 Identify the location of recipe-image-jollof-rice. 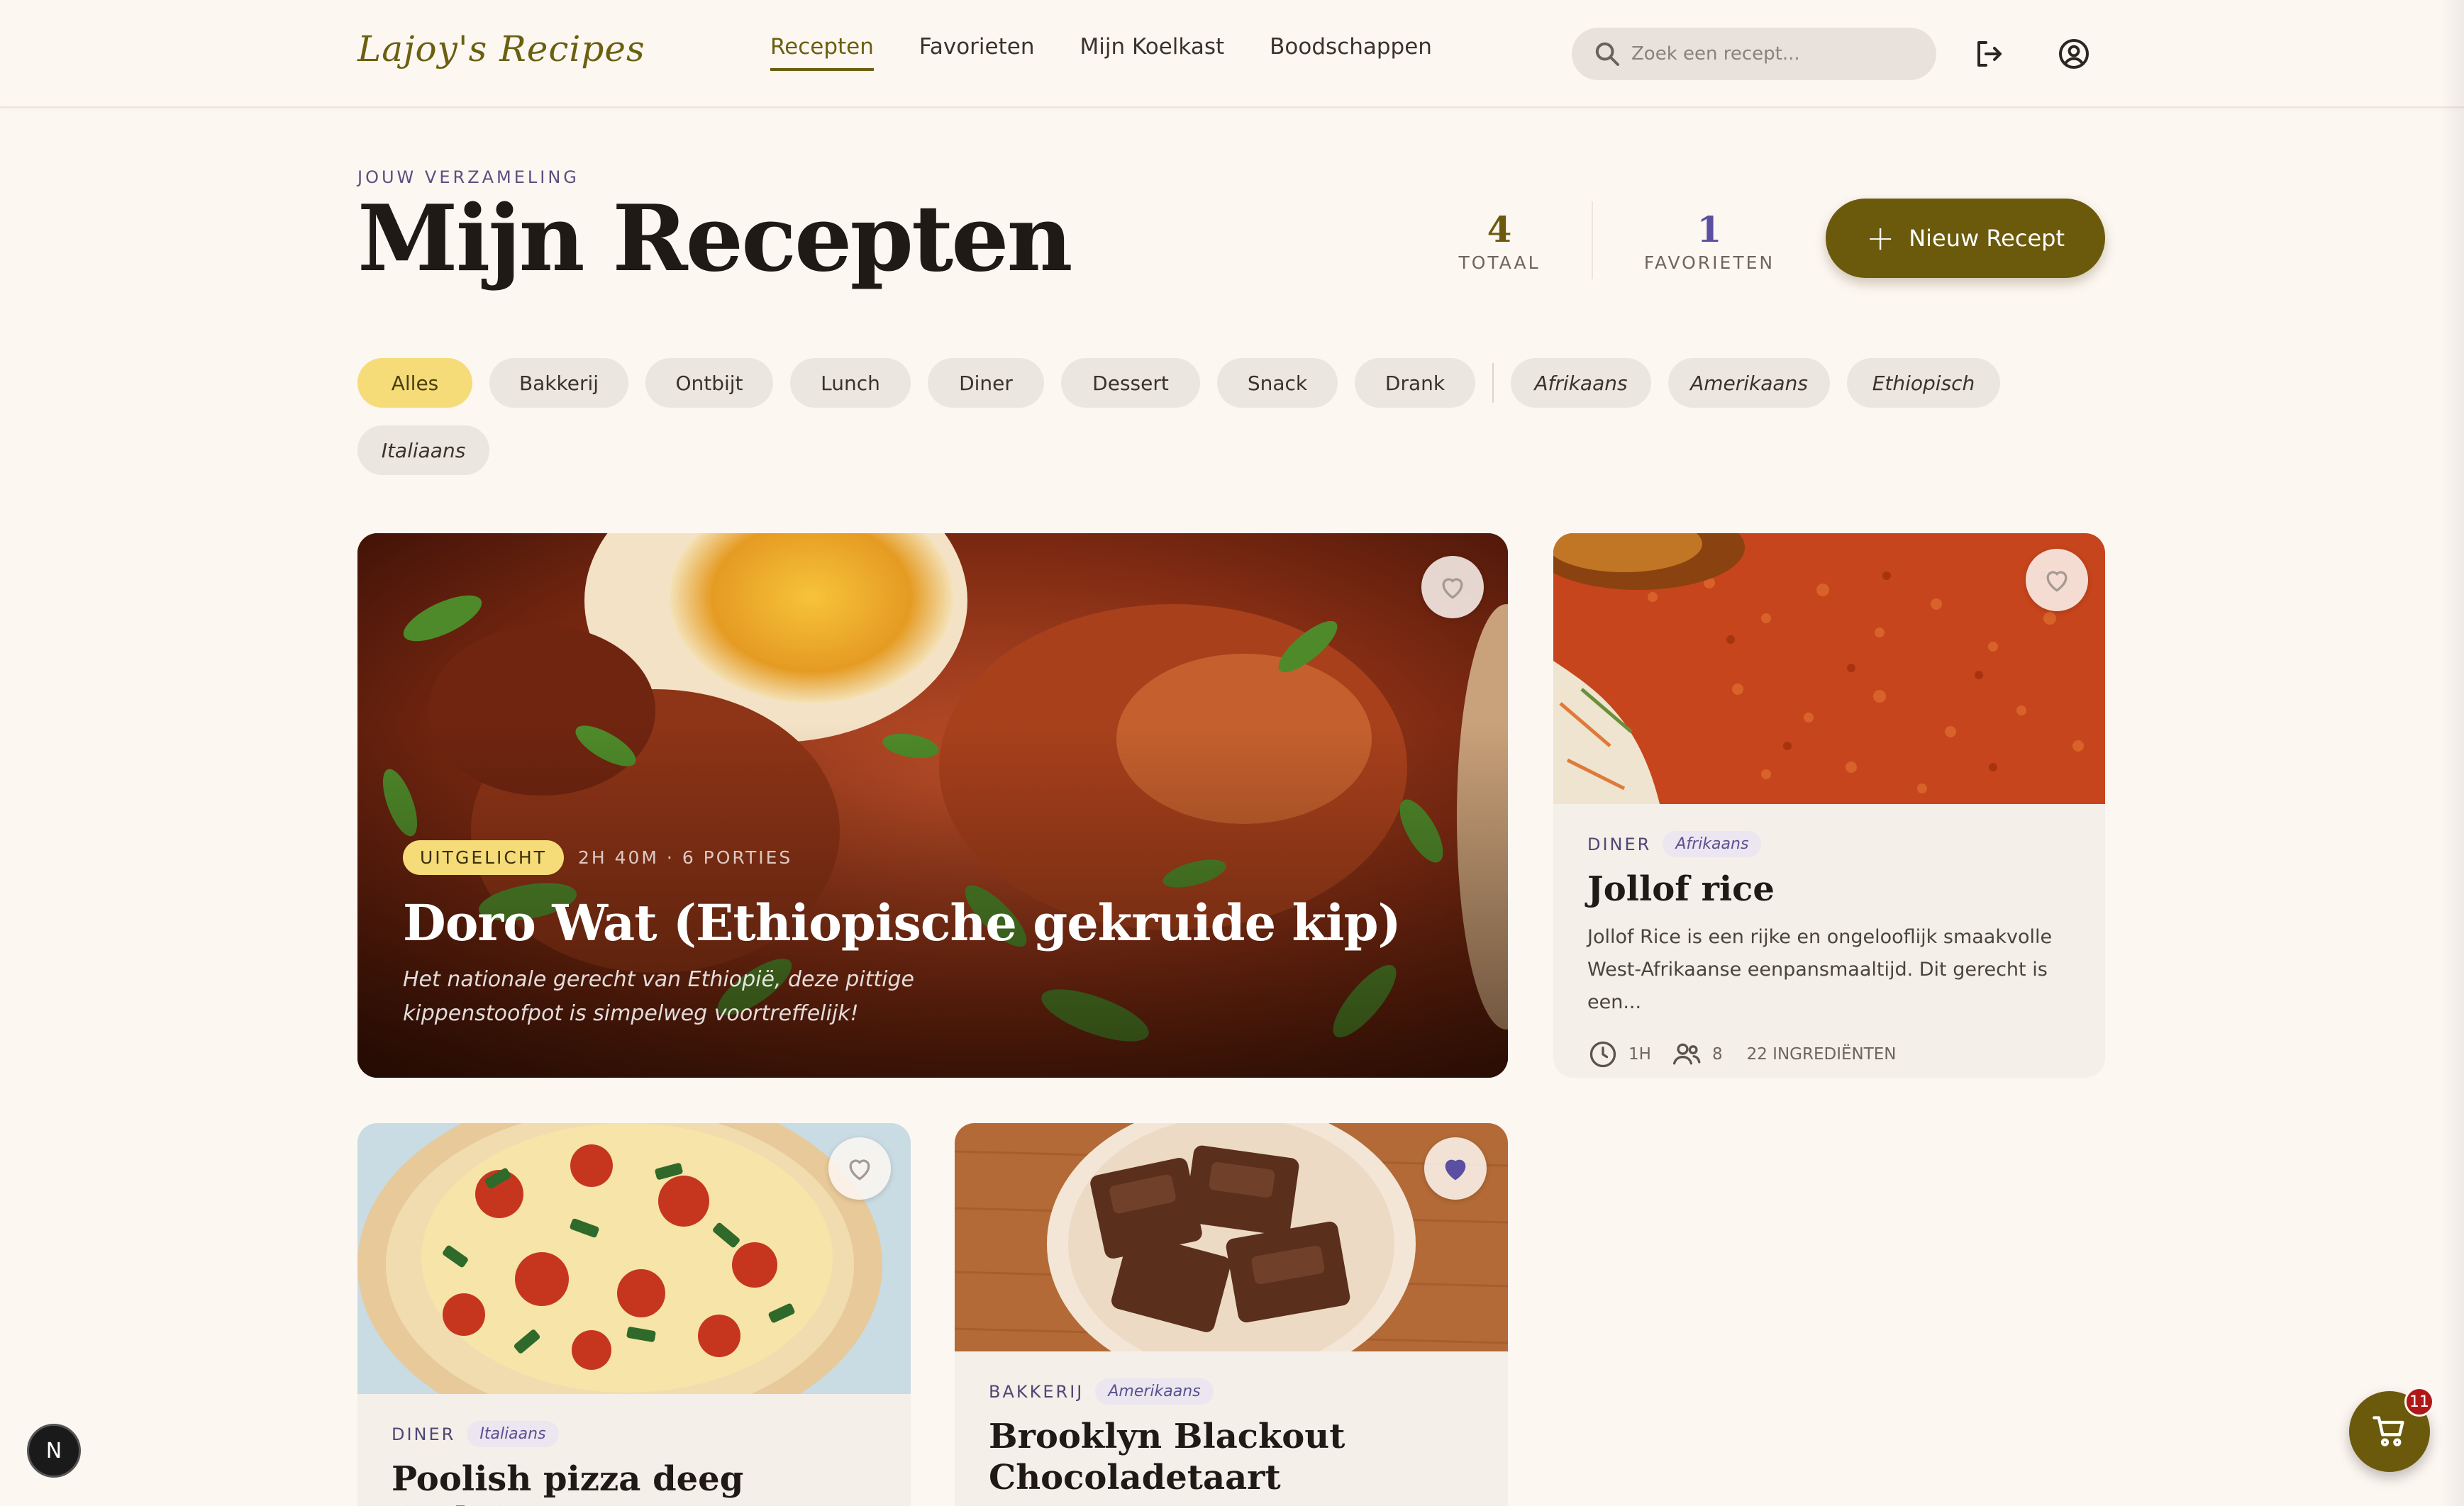
(1829, 668).